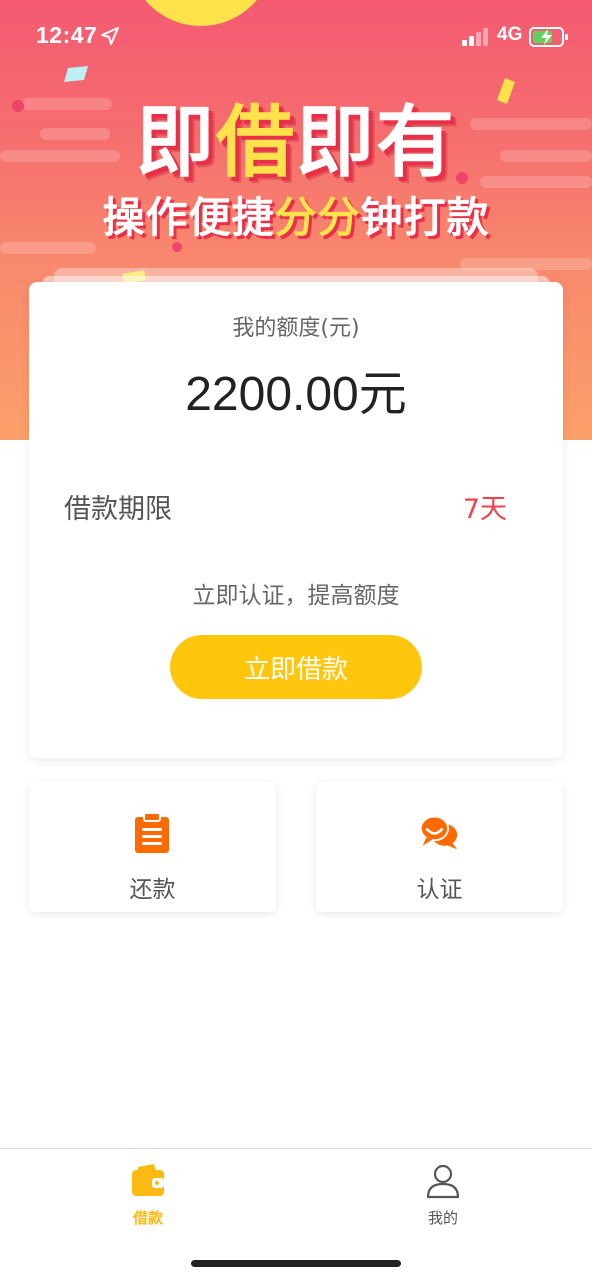  What do you see at coordinates (317, 217) in the screenshot?
I see `subline-part-highlight: 分分` at bounding box center [317, 217].